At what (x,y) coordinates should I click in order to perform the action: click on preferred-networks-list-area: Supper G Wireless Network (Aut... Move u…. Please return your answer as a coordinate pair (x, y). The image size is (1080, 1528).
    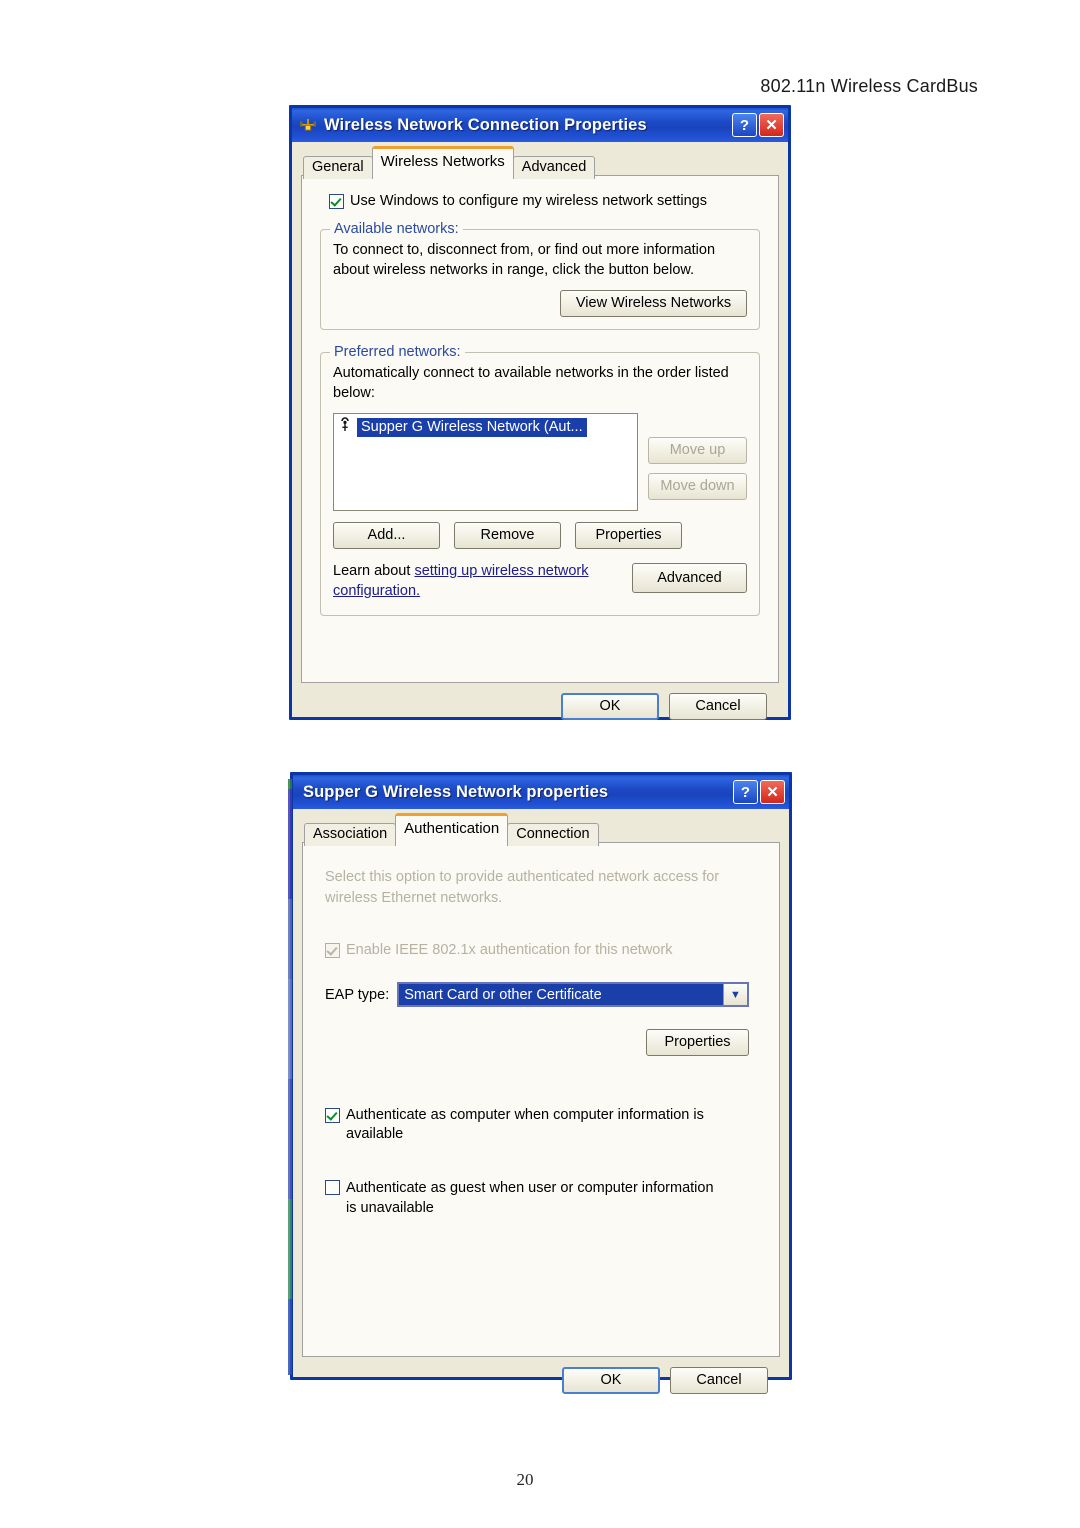
    Looking at the image, I should click on (540, 462).